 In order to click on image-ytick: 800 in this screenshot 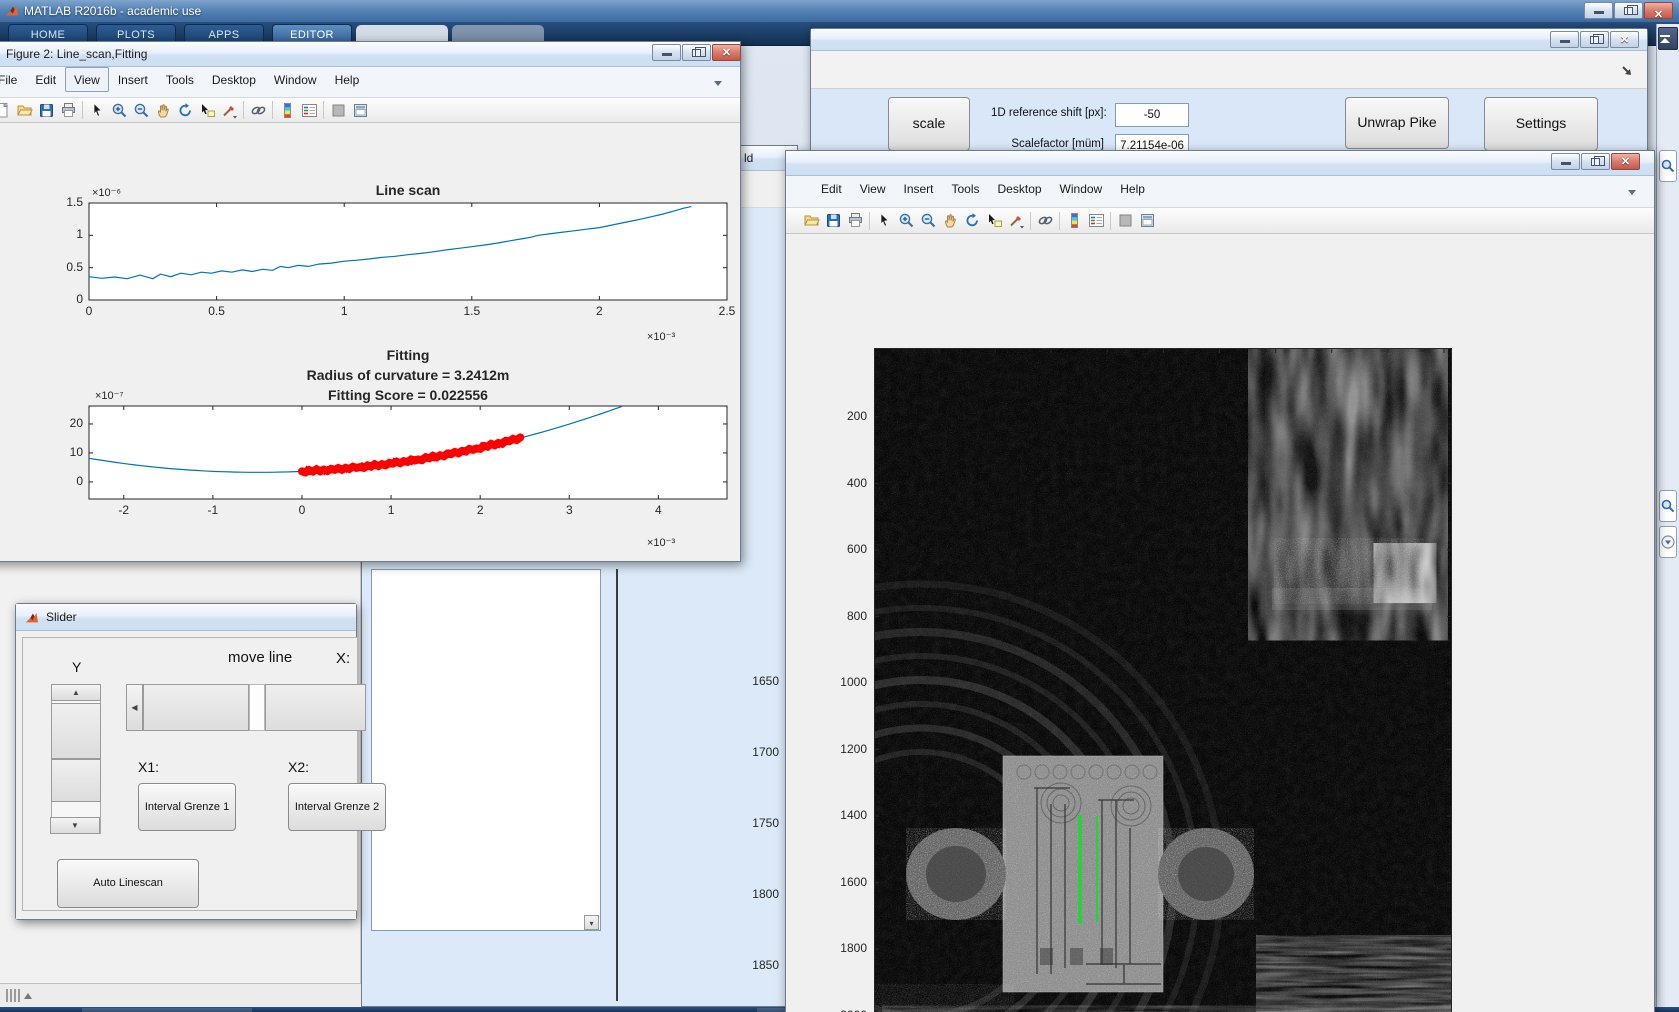, I will do `click(856, 615)`.